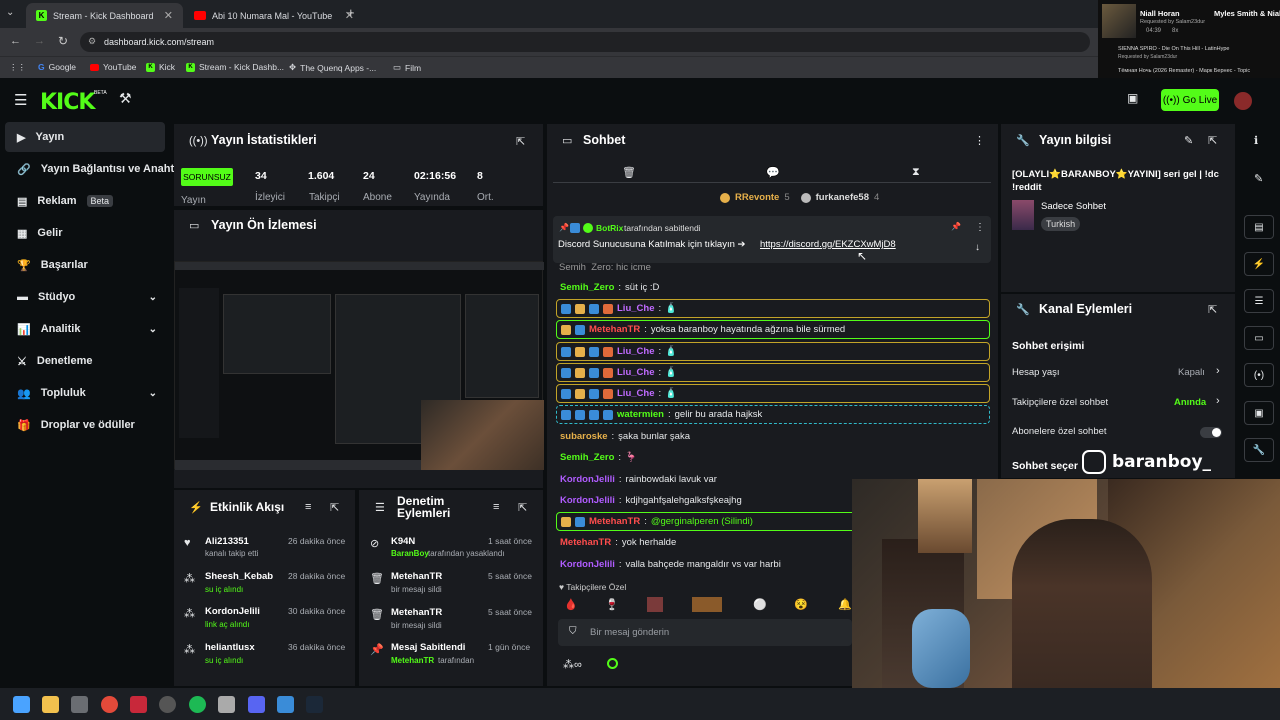 The width and height of the screenshot is (1280, 720). I want to click on sidebar-item-denetleme: ⚔ Denetleme, so click(85, 361).